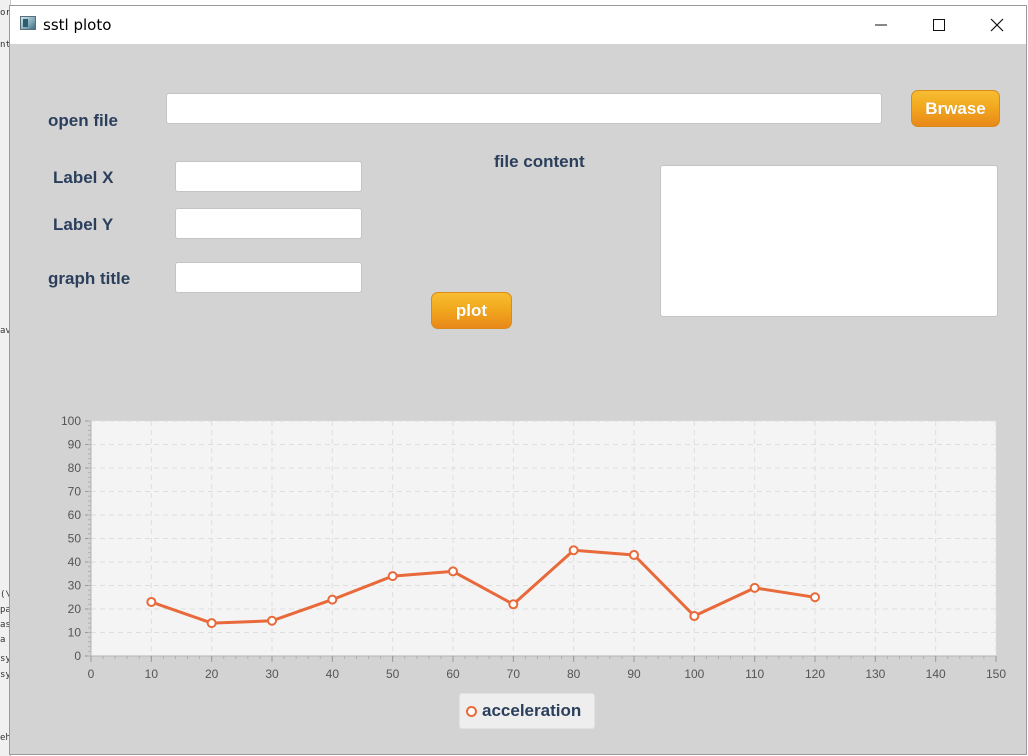 Image resolution: width=1028 pixels, height=756 pixels. What do you see at coordinates (75, 562) in the screenshot?
I see `y-tick-label: 40` at bounding box center [75, 562].